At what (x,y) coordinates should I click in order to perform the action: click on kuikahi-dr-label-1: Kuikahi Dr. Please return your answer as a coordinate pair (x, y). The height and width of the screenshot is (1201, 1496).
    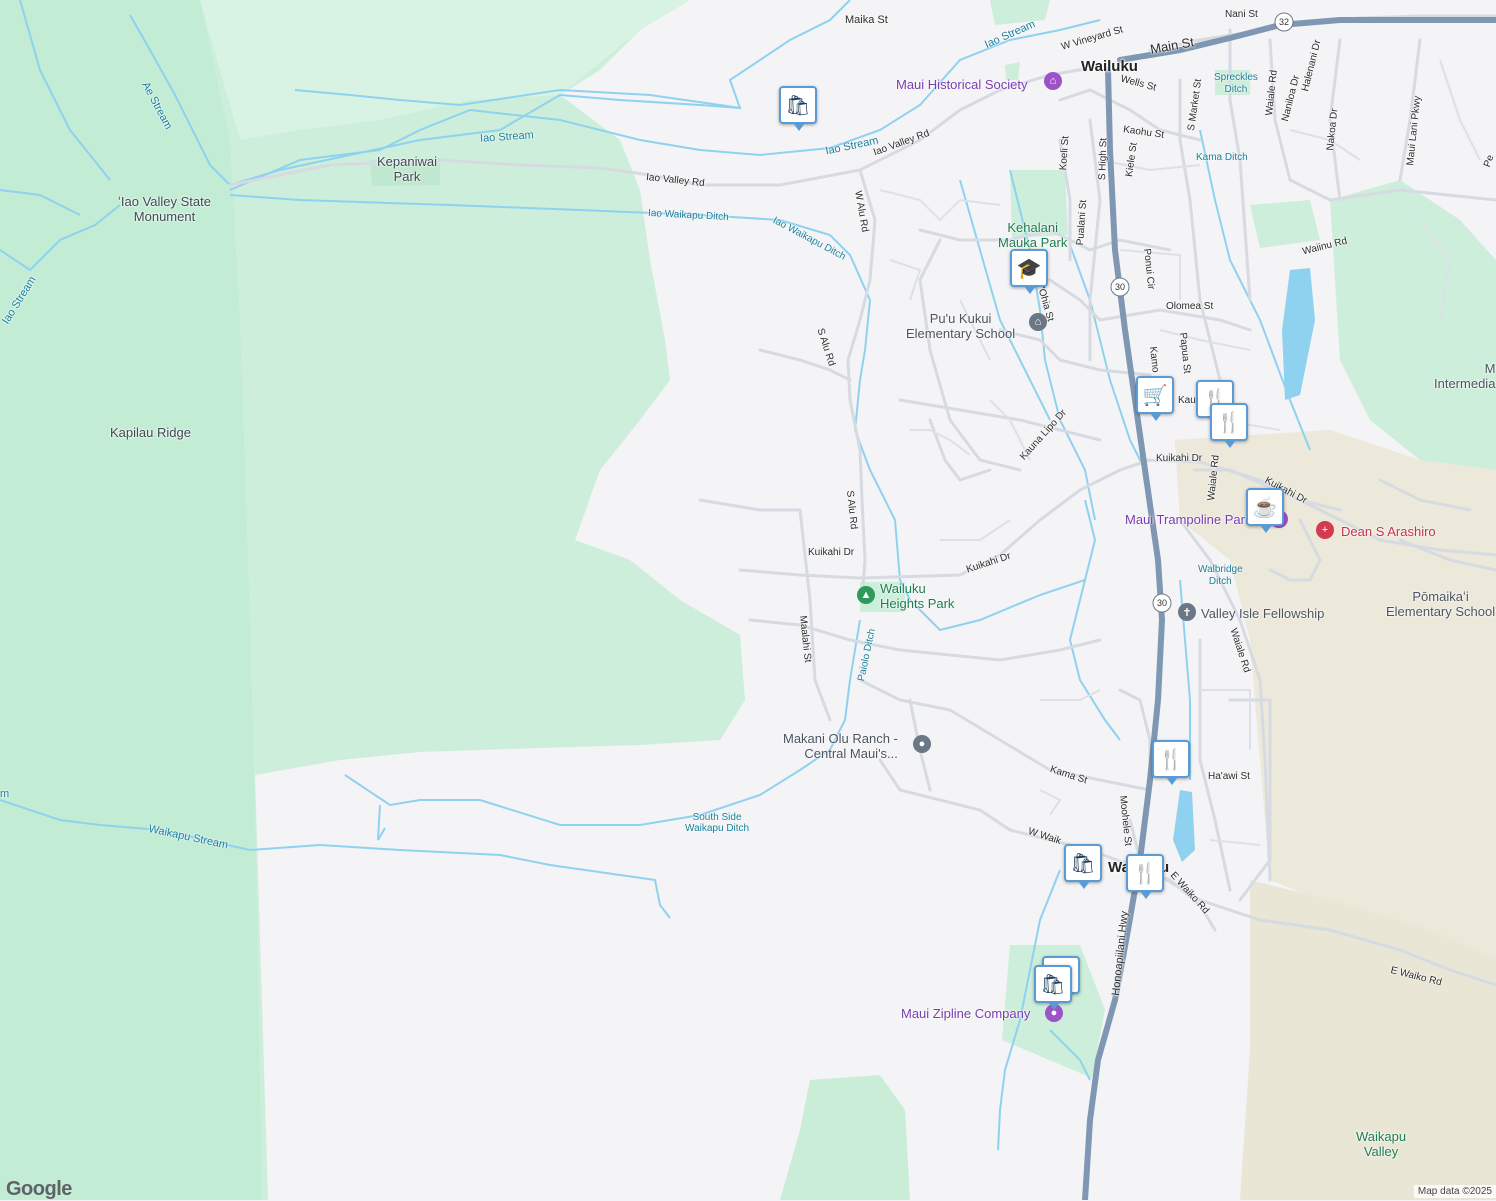
    Looking at the image, I should click on (831, 552).